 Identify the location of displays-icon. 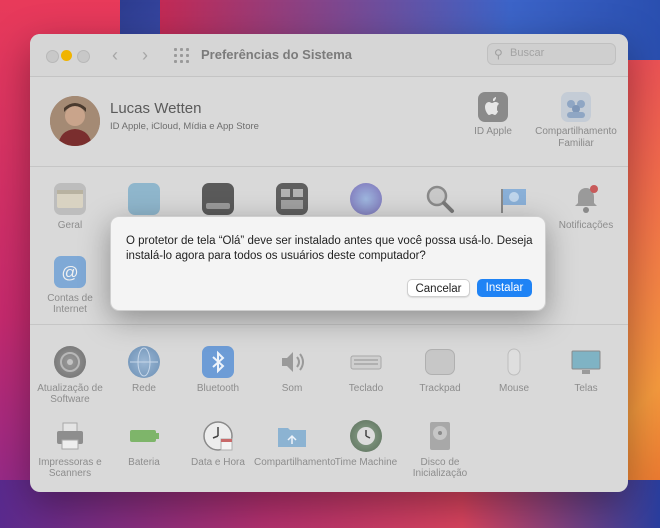
(586, 362).